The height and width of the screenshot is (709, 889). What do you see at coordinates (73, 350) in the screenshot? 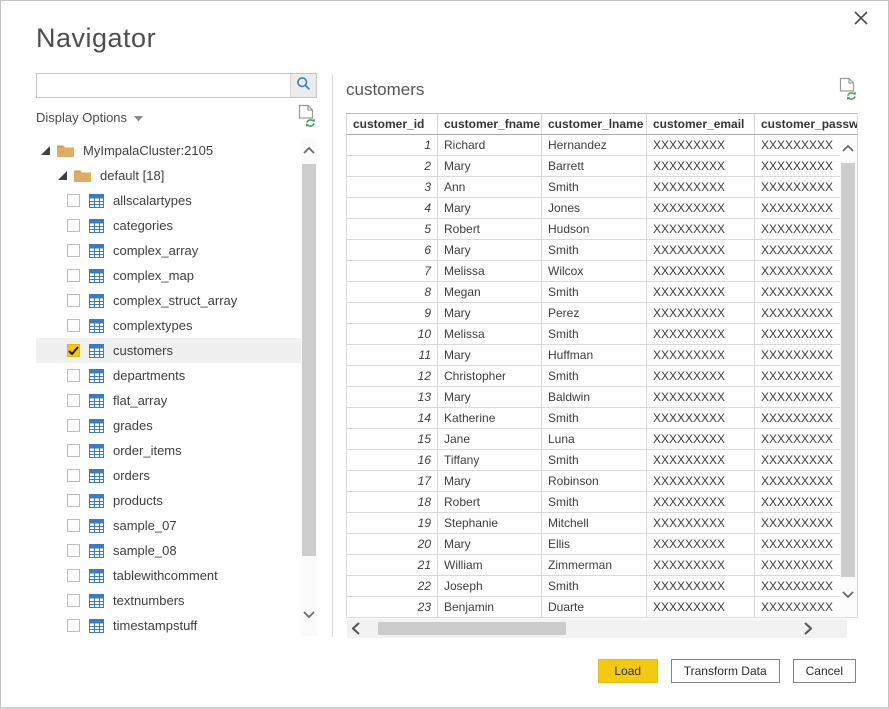
I see `checkbox-checked` at bounding box center [73, 350].